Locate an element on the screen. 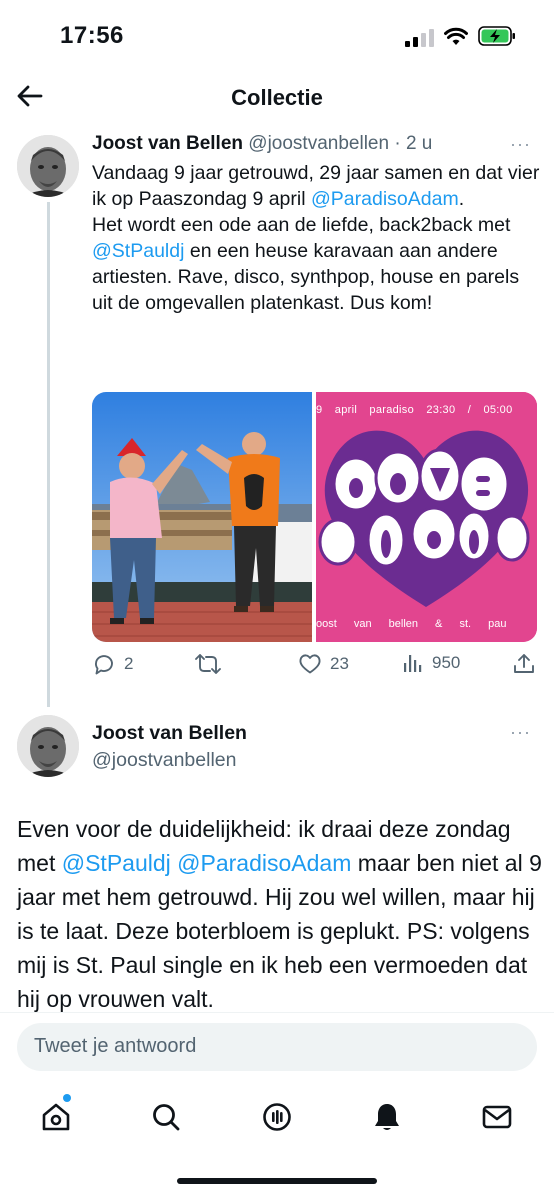  view-count: 950 is located at coordinates (446, 662).